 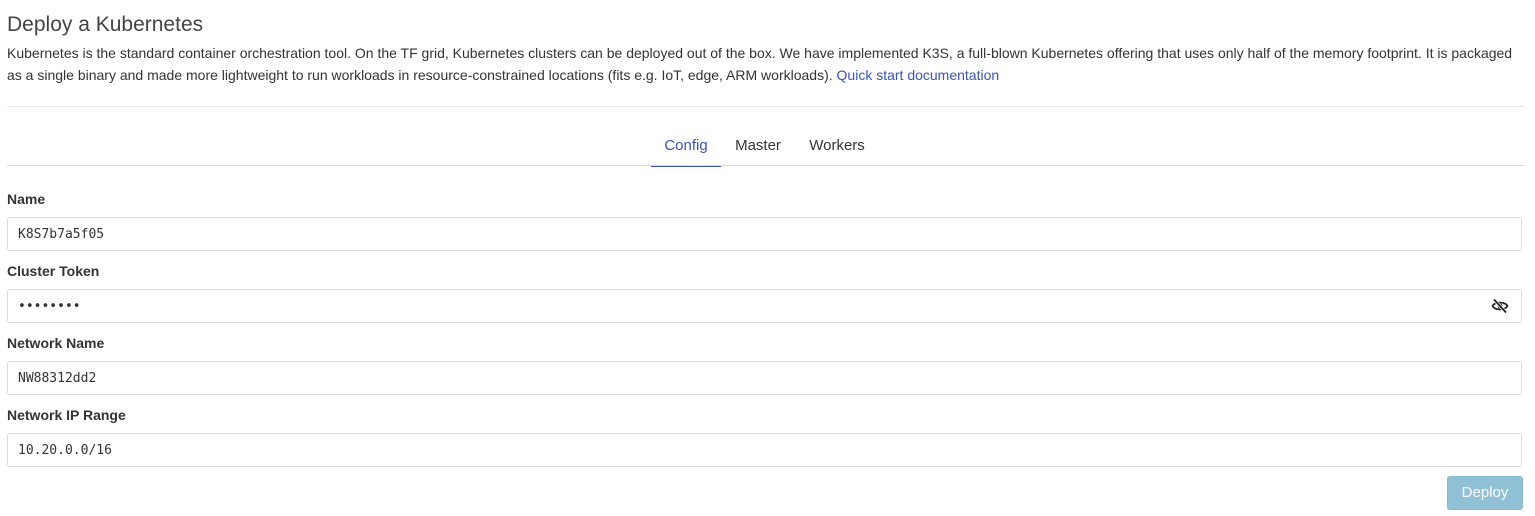 I want to click on tab-master: Master, so click(x=758, y=147).